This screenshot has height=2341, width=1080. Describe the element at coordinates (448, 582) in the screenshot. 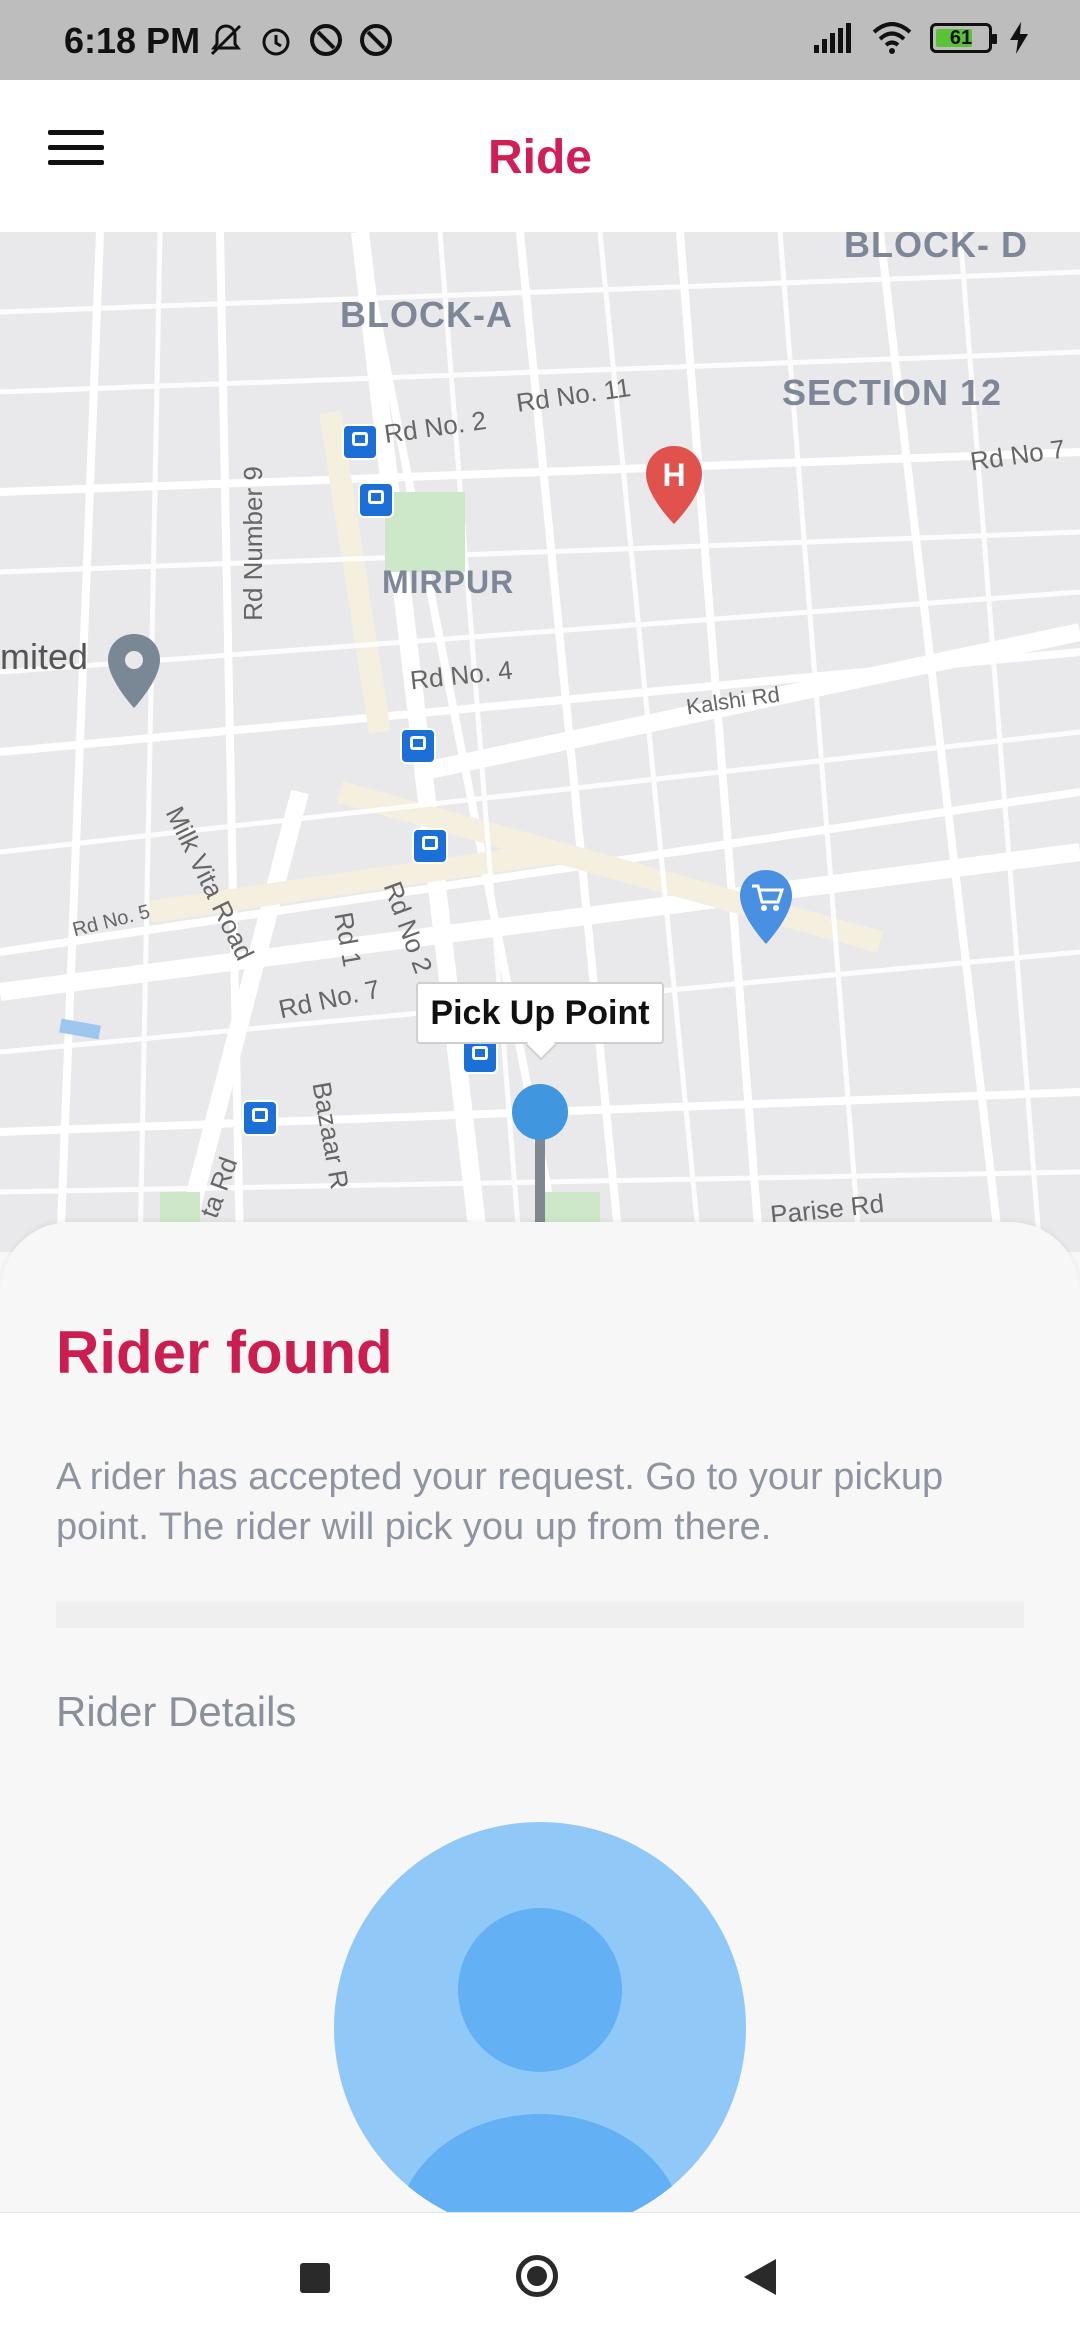

I see `area-label: MIRPUR` at that location.